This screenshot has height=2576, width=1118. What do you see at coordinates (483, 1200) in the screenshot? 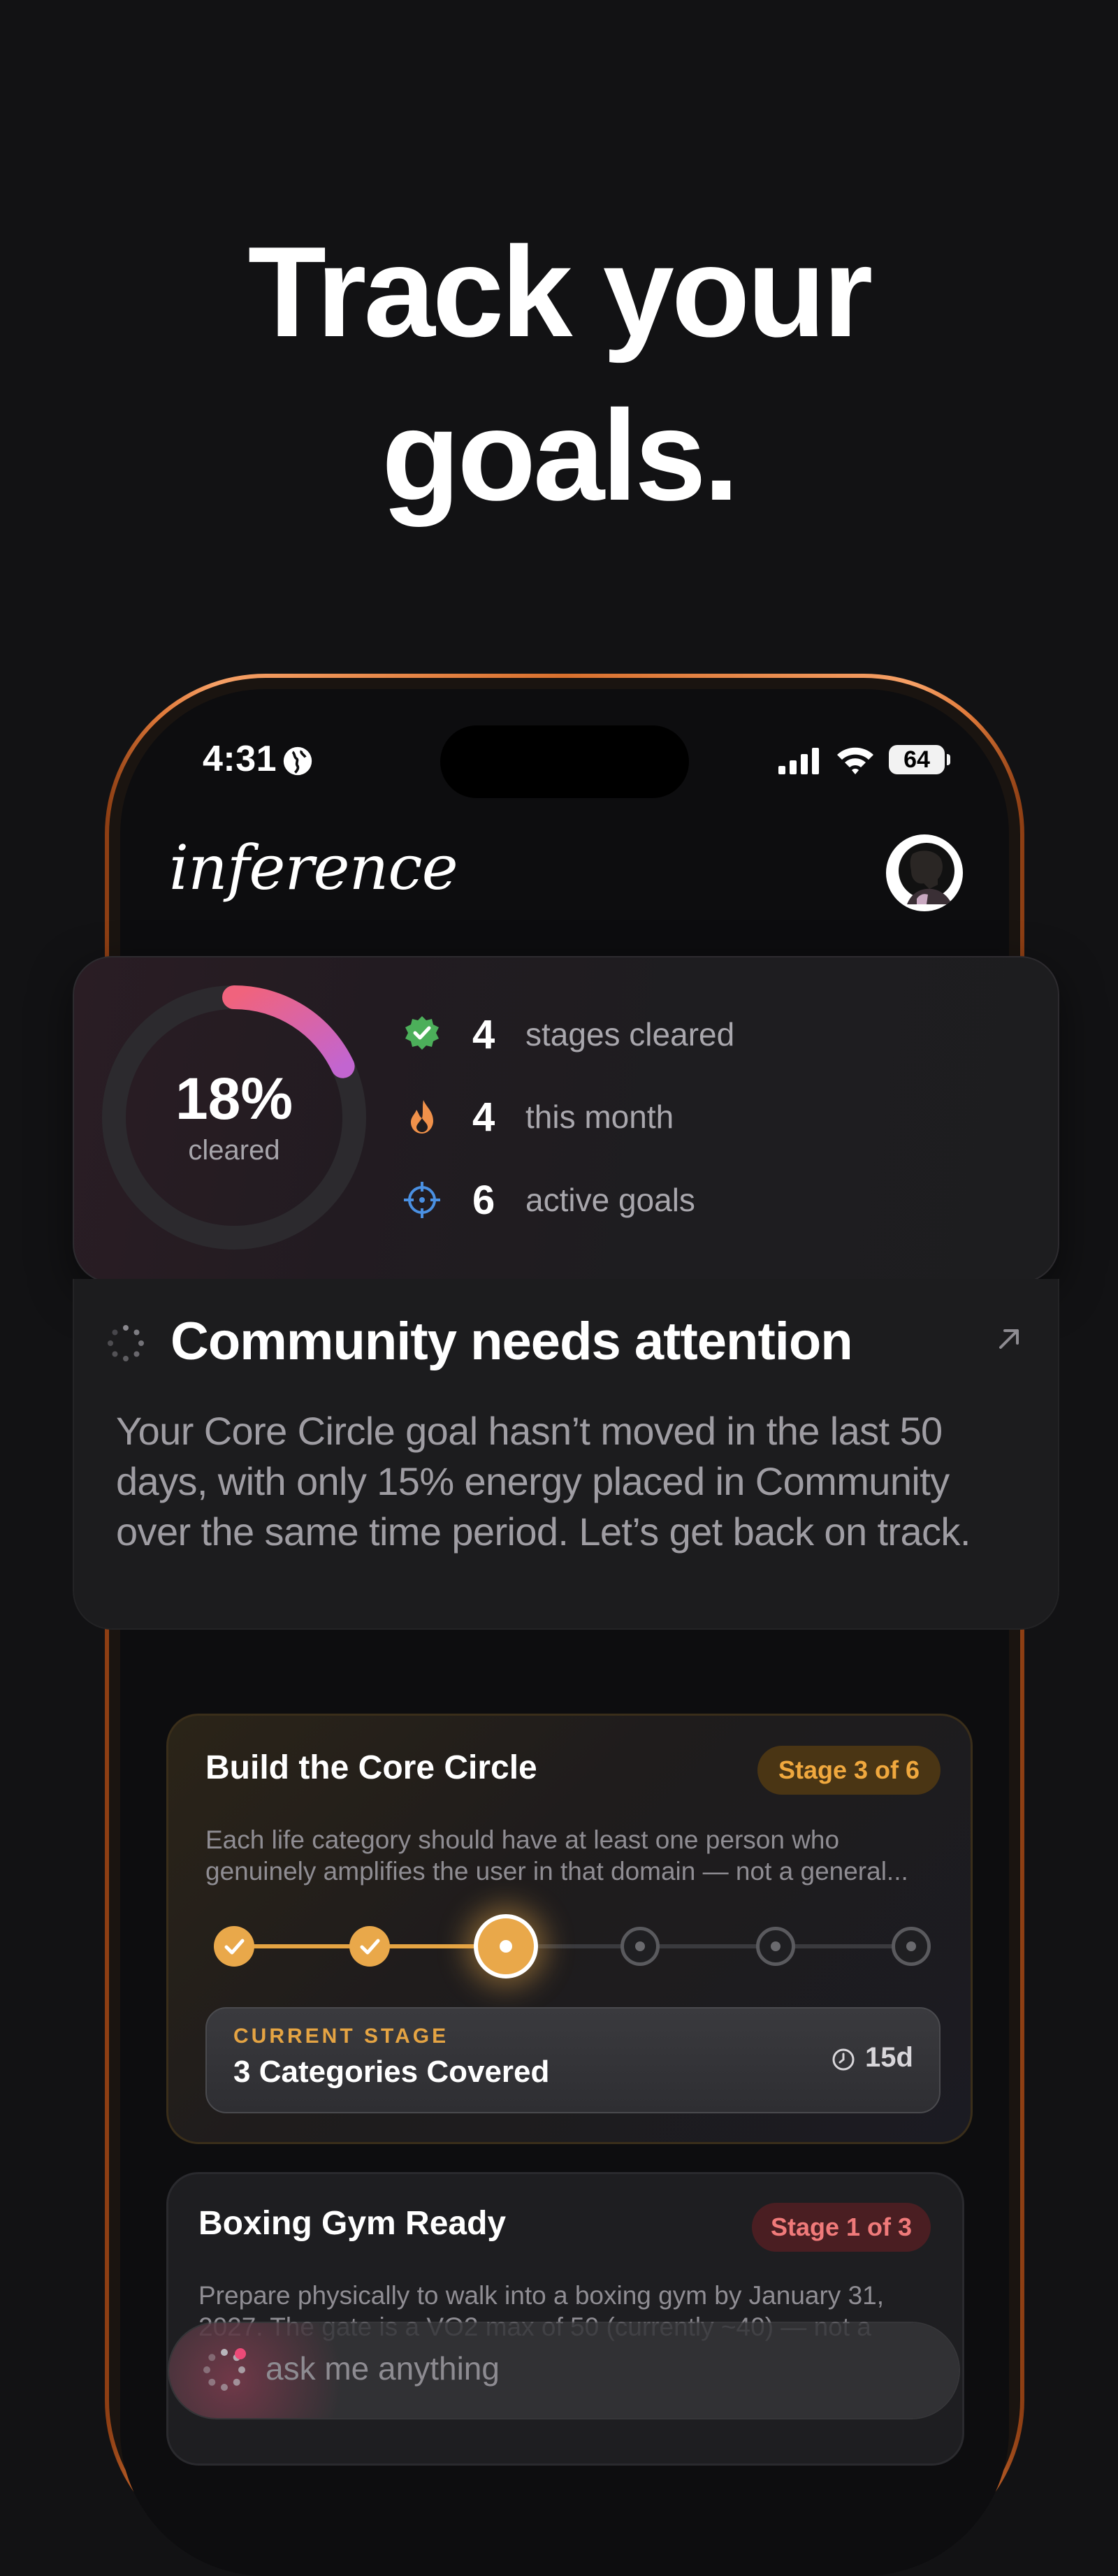
I see `active-goals-value: 6` at bounding box center [483, 1200].